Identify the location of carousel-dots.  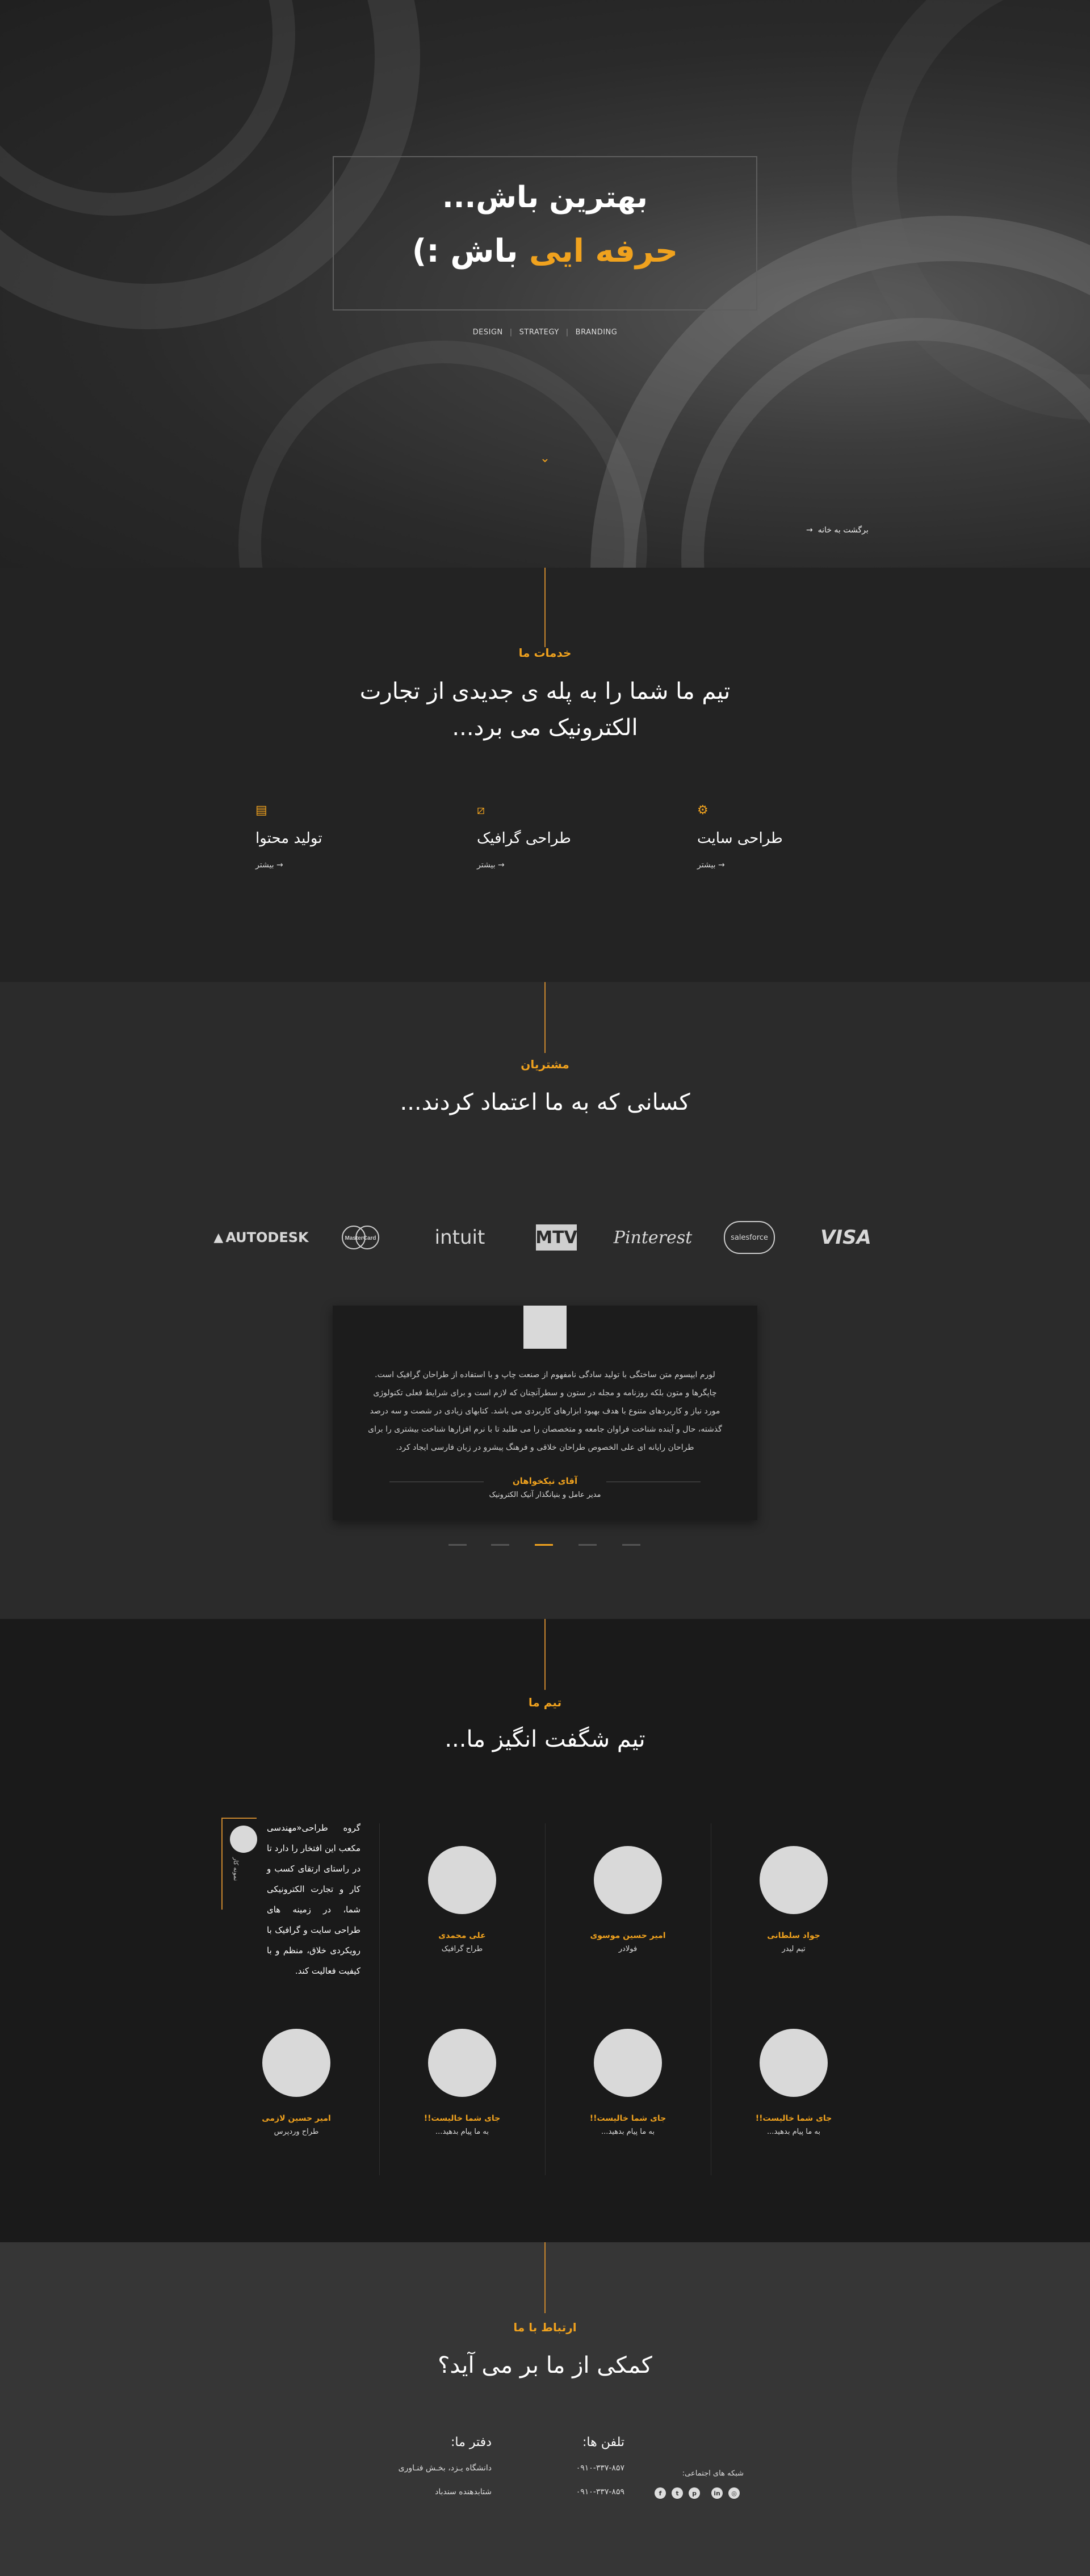
(545, 1546).